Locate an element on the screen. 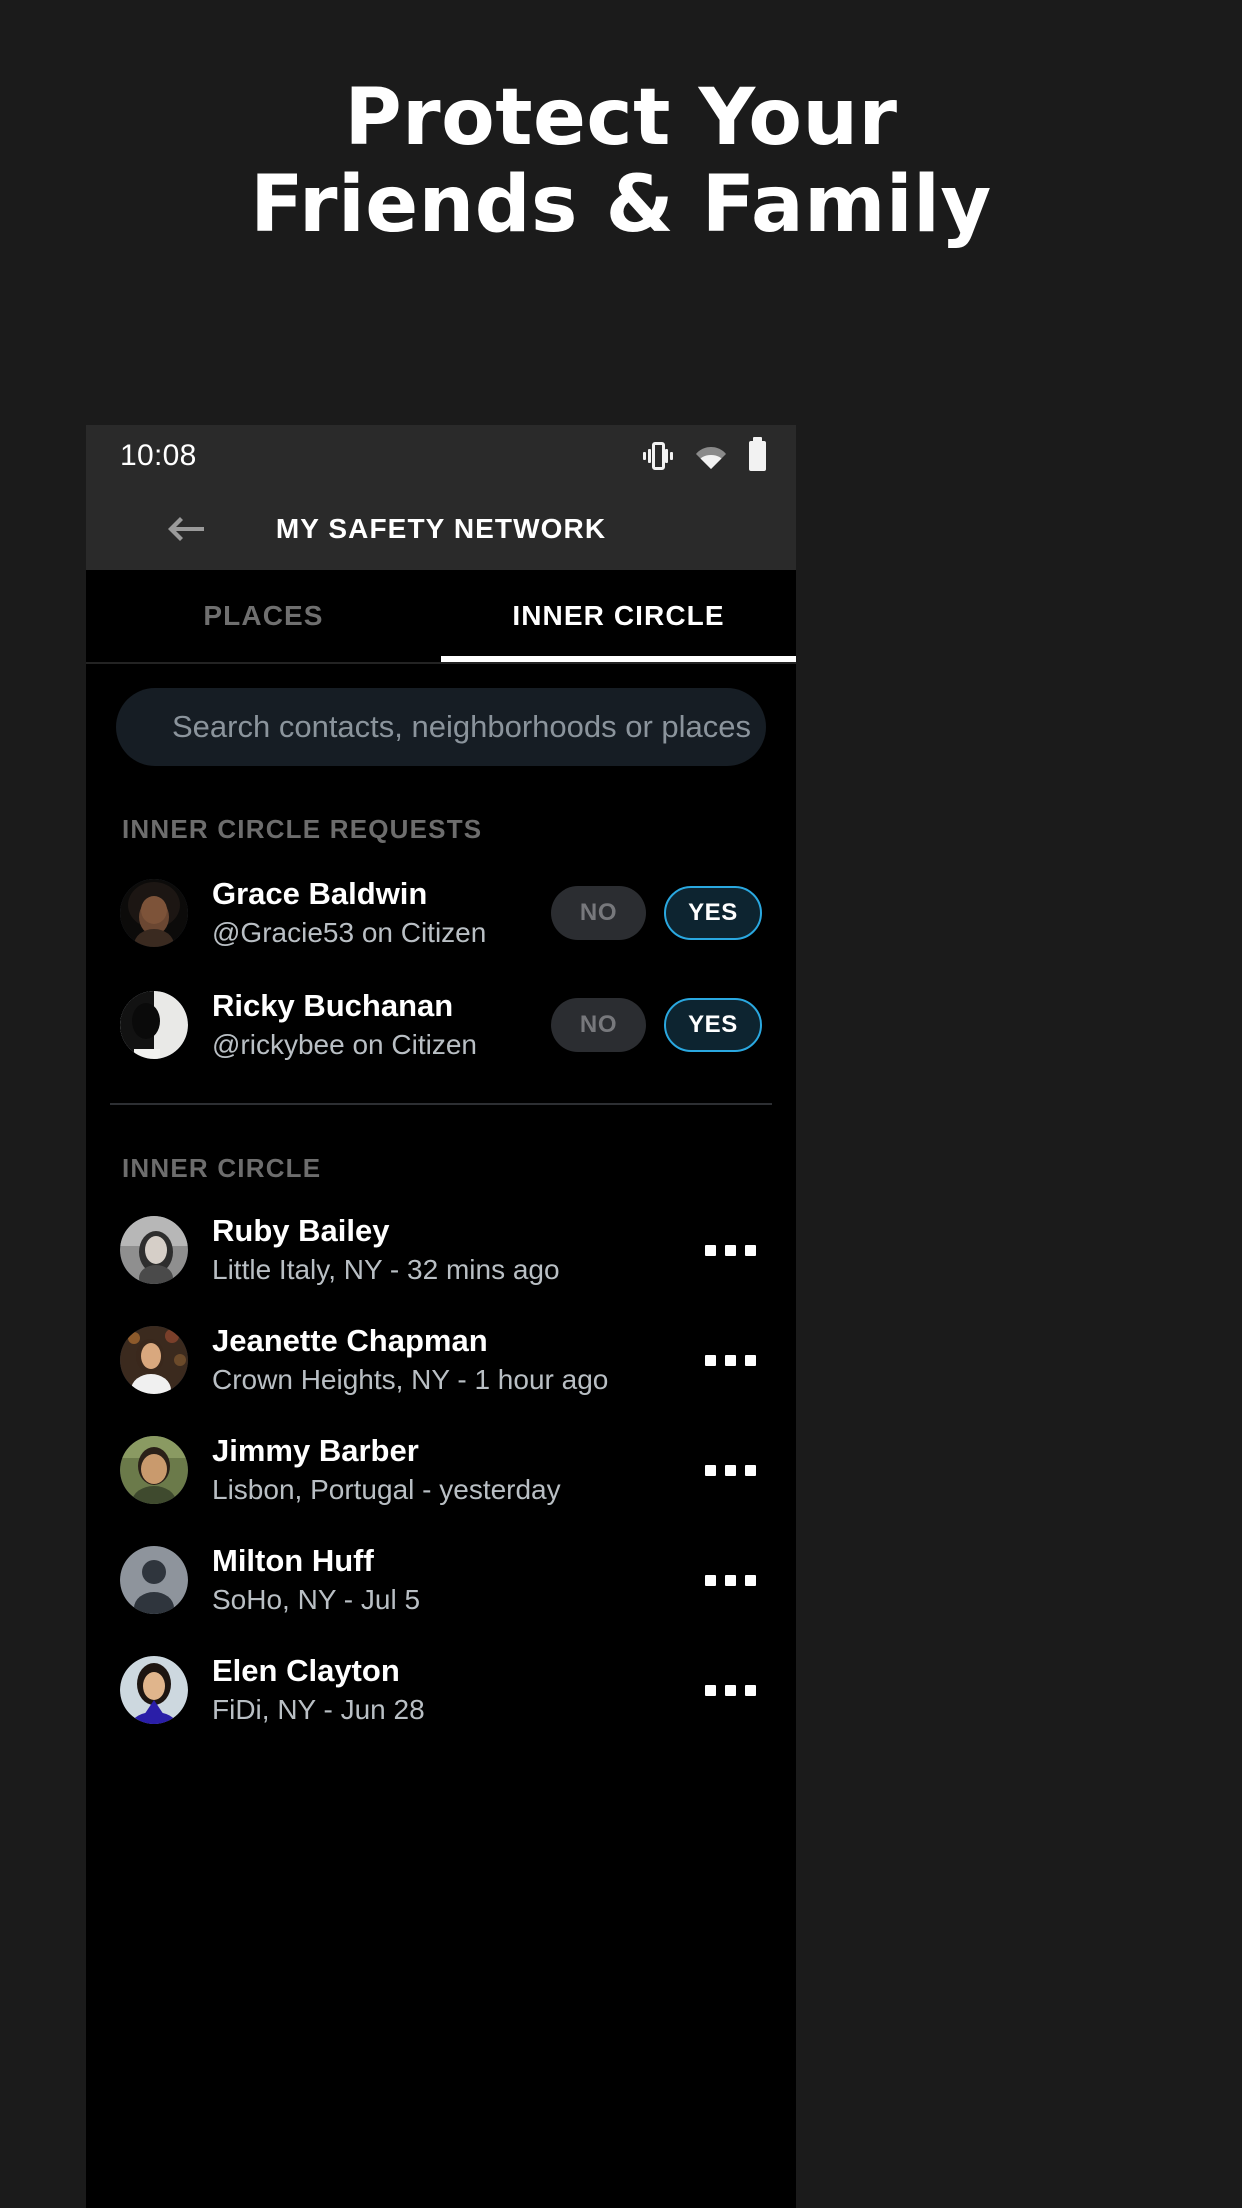  contact-name: Elen Clayton is located at coordinates (306, 1670).